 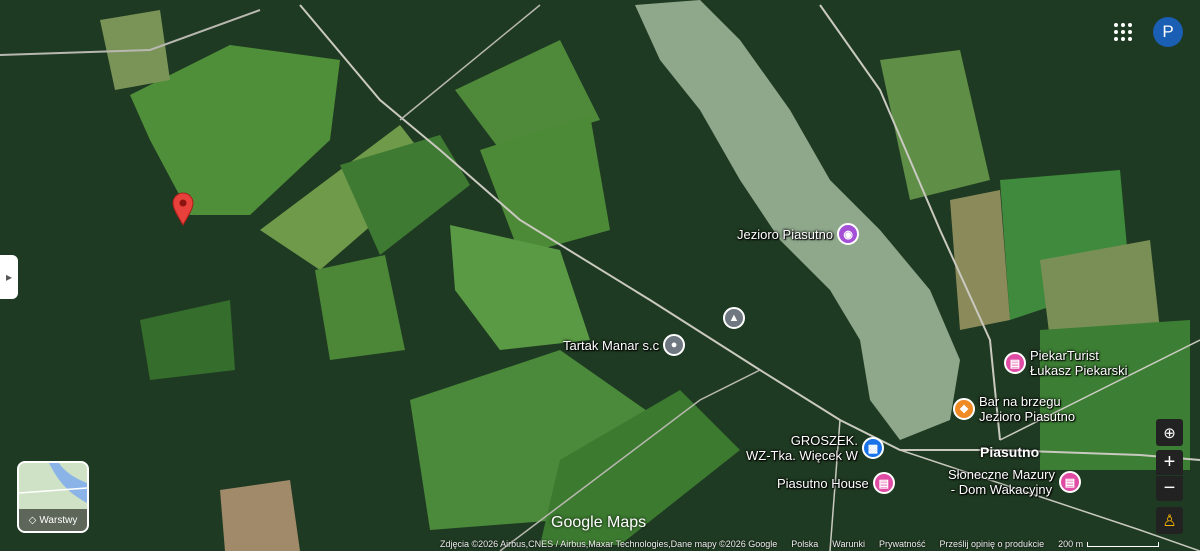 What do you see at coordinates (872, 448) in the screenshot?
I see `cart-icon: ▩` at bounding box center [872, 448].